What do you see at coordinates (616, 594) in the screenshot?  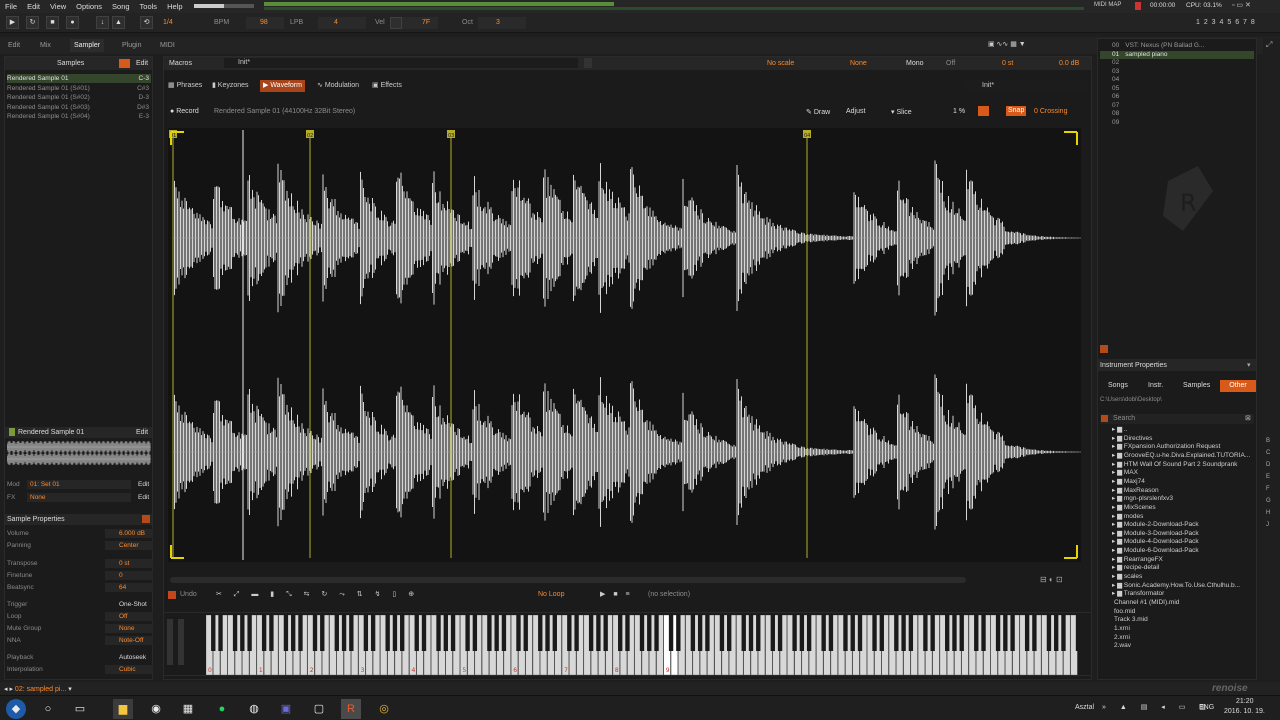 I see `playback-buttons: ▶ ■ ≡` at bounding box center [616, 594].